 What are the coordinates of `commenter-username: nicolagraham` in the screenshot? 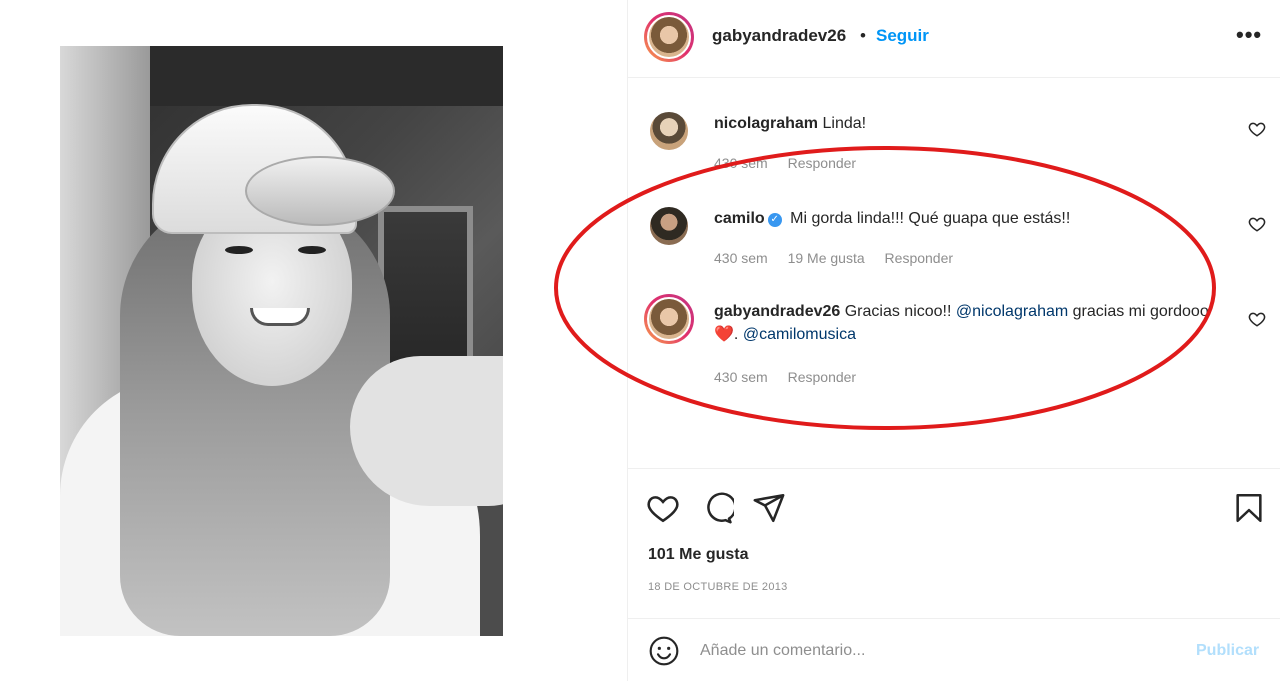 It's located at (766, 123).